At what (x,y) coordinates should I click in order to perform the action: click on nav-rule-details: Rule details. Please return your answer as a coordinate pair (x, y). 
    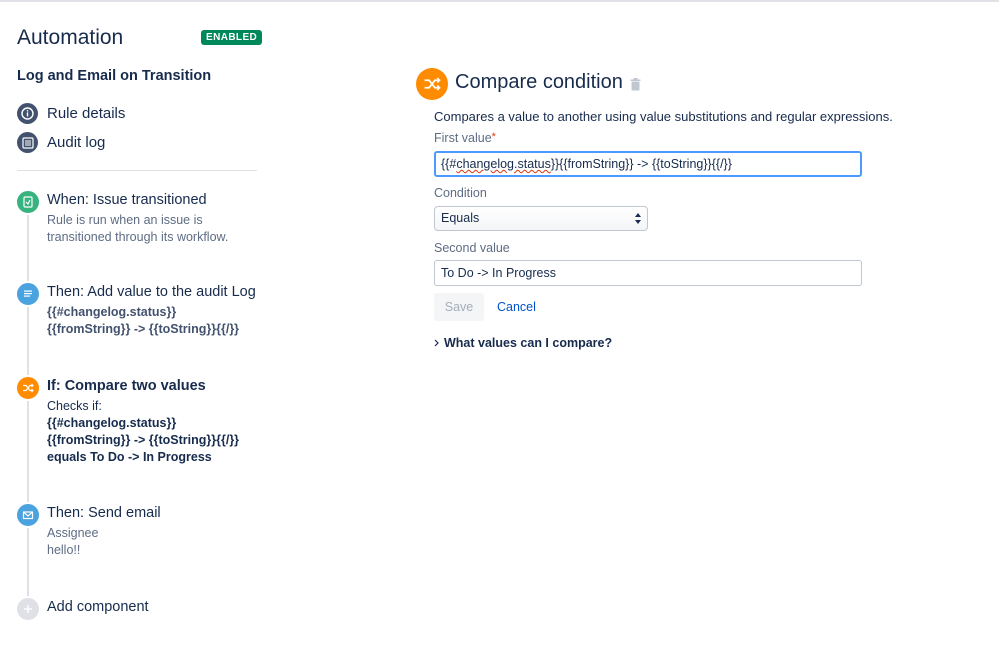
    Looking at the image, I should click on (71, 113).